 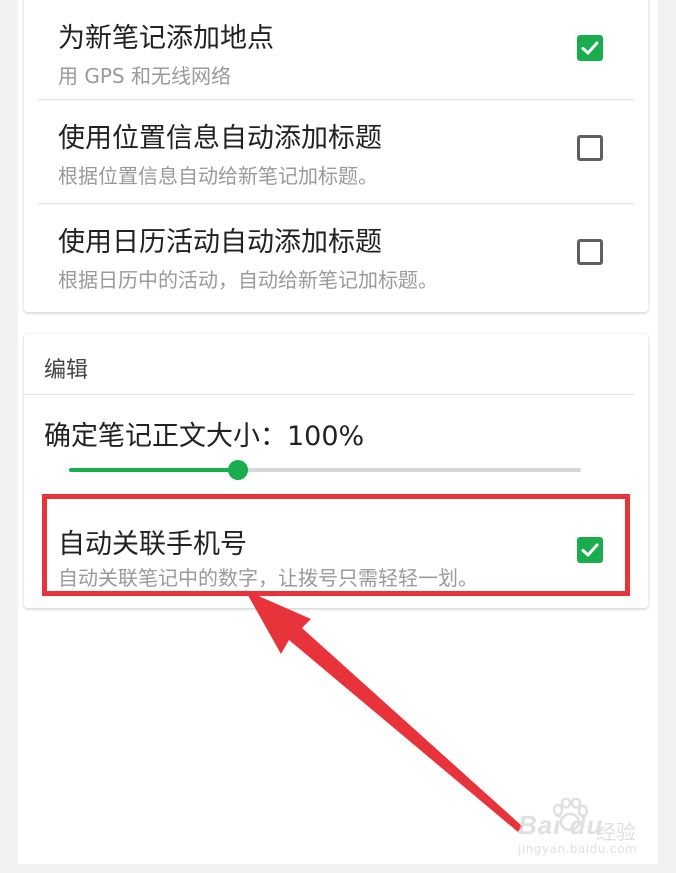 I want to click on auto-title-location-subtitle: 根据位置信息自动给新笔记加标题。, so click(x=218, y=176).